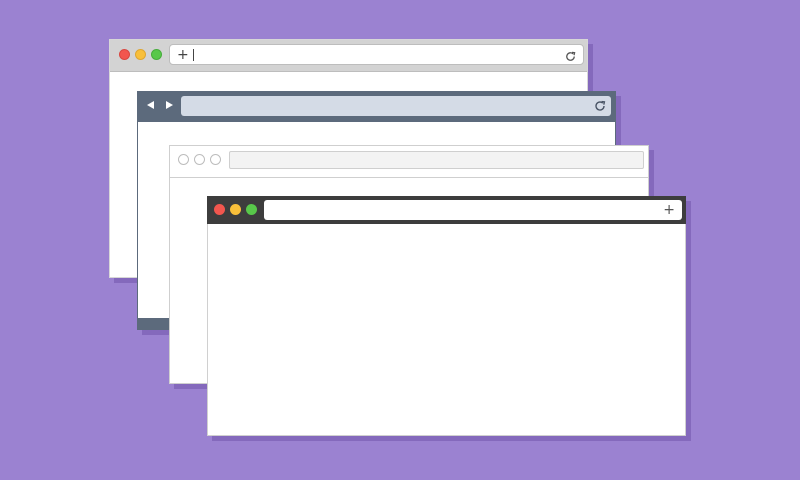 This screenshot has height=480, width=800. What do you see at coordinates (169, 105) in the screenshot?
I see `forward-arrow-icon` at bounding box center [169, 105].